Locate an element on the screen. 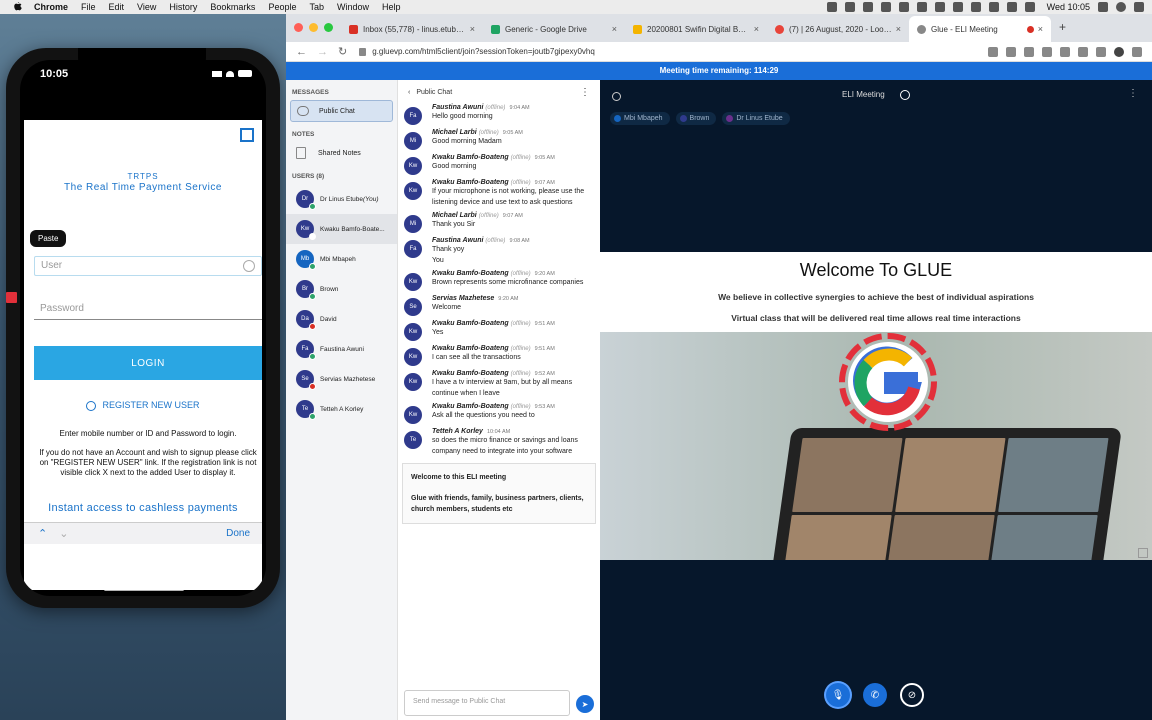 The width and height of the screenshot is (1152, 720). menu-bookmarks: Bookmarks is located at coordinates (232, 7).